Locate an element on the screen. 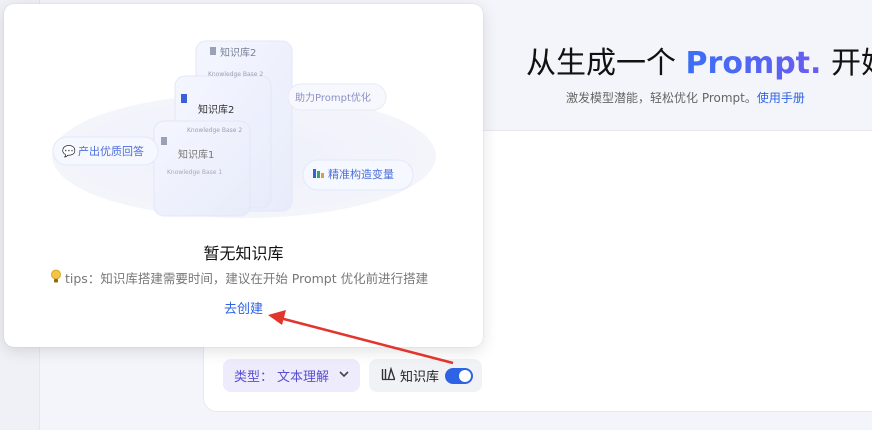 Image resolution: width=872 pixels, height=430 pixels. page-title: 从生成一个 Prompt. 开始 is located at coordinates (699, 60).